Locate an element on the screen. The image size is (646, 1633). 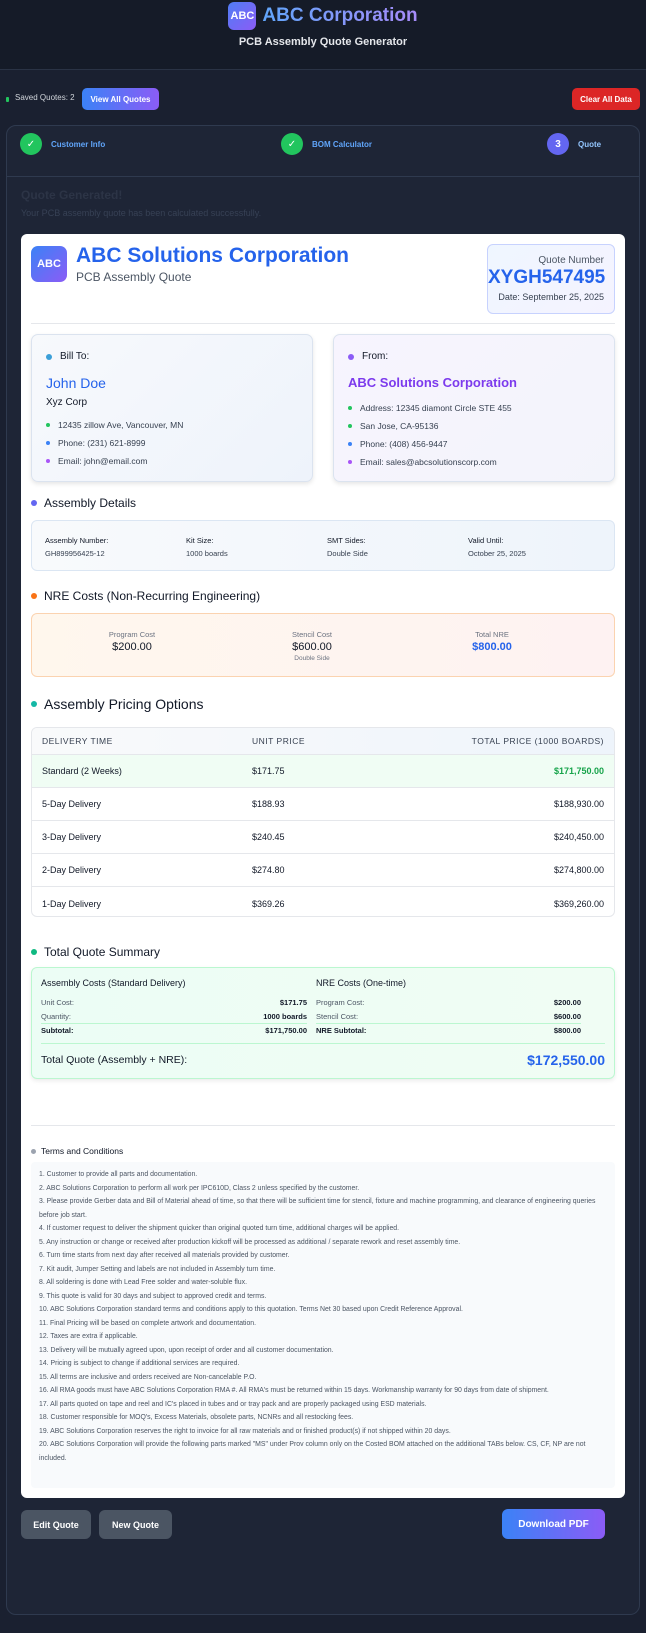
company-logo: ABC is located at coordinates (49, 264).